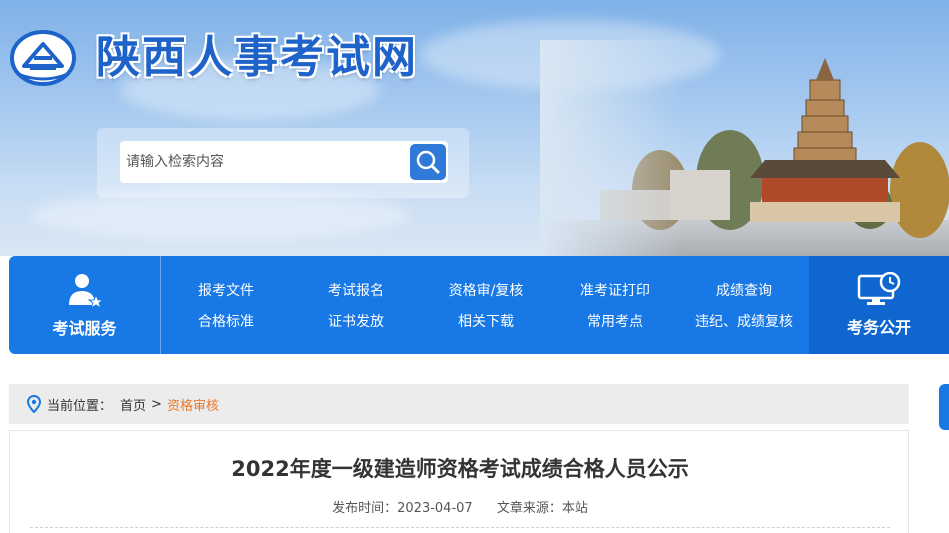 This screenshot has height=533, width=949. What do you see at coordinates (944, 407) in the screenshot?
I see `side-float-tab` at bounding box center [944, 407].